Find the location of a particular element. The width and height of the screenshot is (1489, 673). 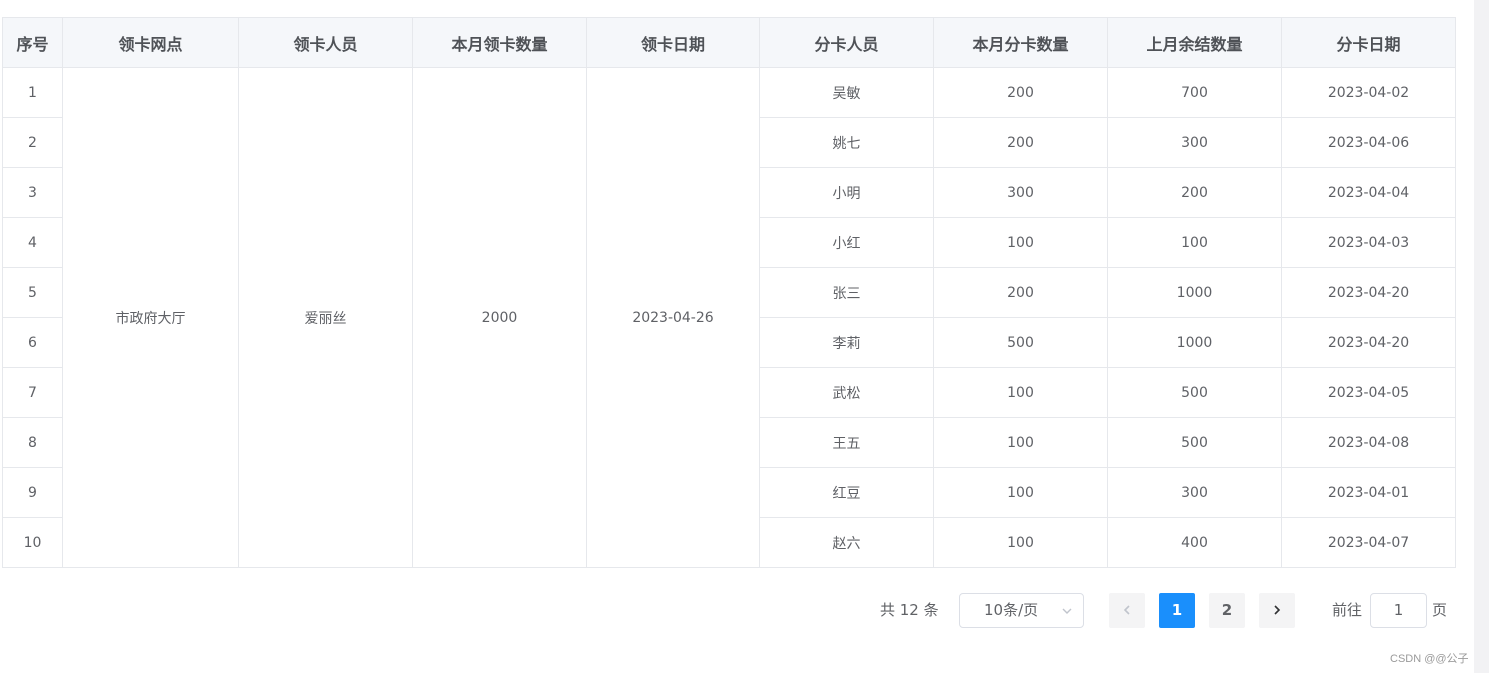

cell-distribute-date: 2023-04-08 is located at coordinates (1368, 442).